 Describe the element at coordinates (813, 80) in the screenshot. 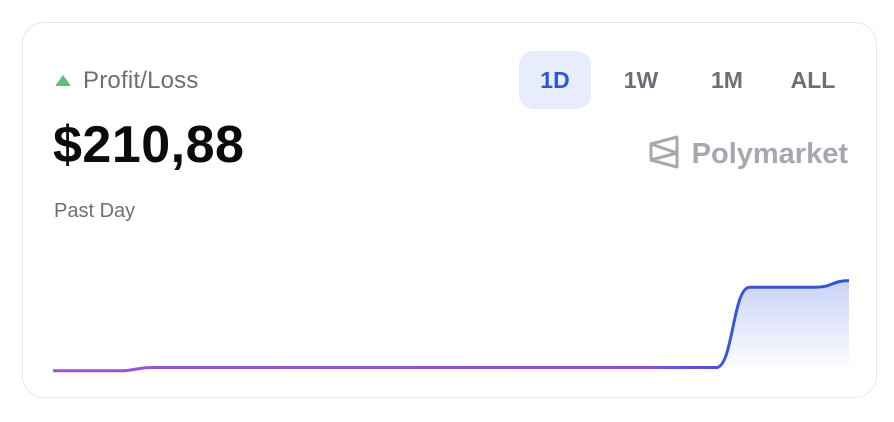

I see `tab-all: ALL` at that location.